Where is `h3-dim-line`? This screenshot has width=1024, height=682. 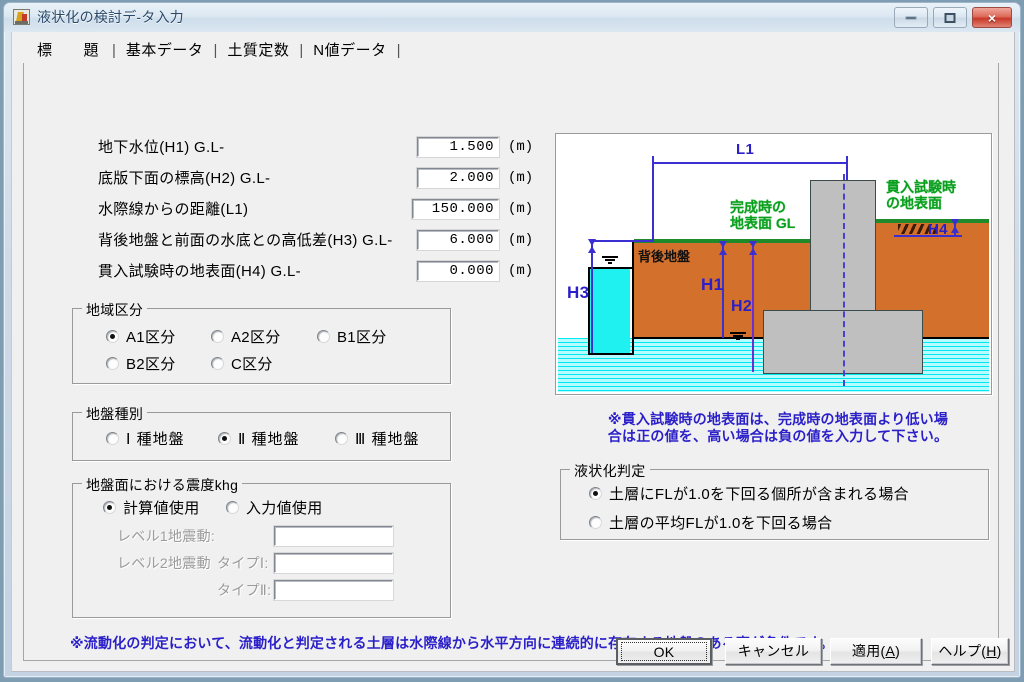 h3-dim-line is located at coordinates (592, 296).